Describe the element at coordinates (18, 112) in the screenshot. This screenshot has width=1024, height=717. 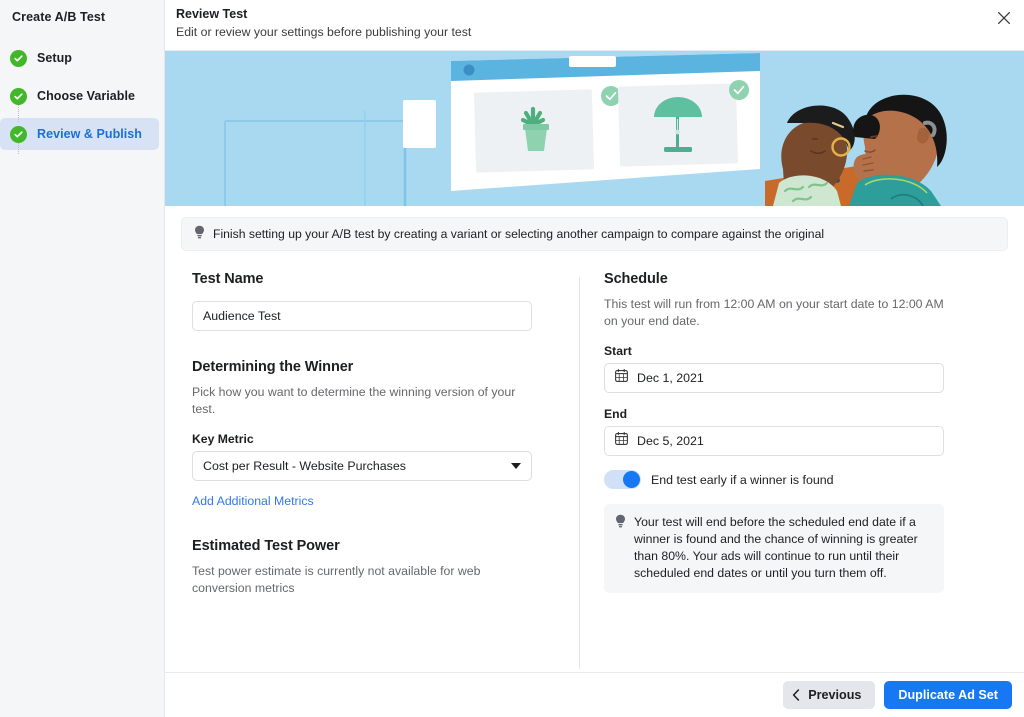
I see `step-connector` at that location.